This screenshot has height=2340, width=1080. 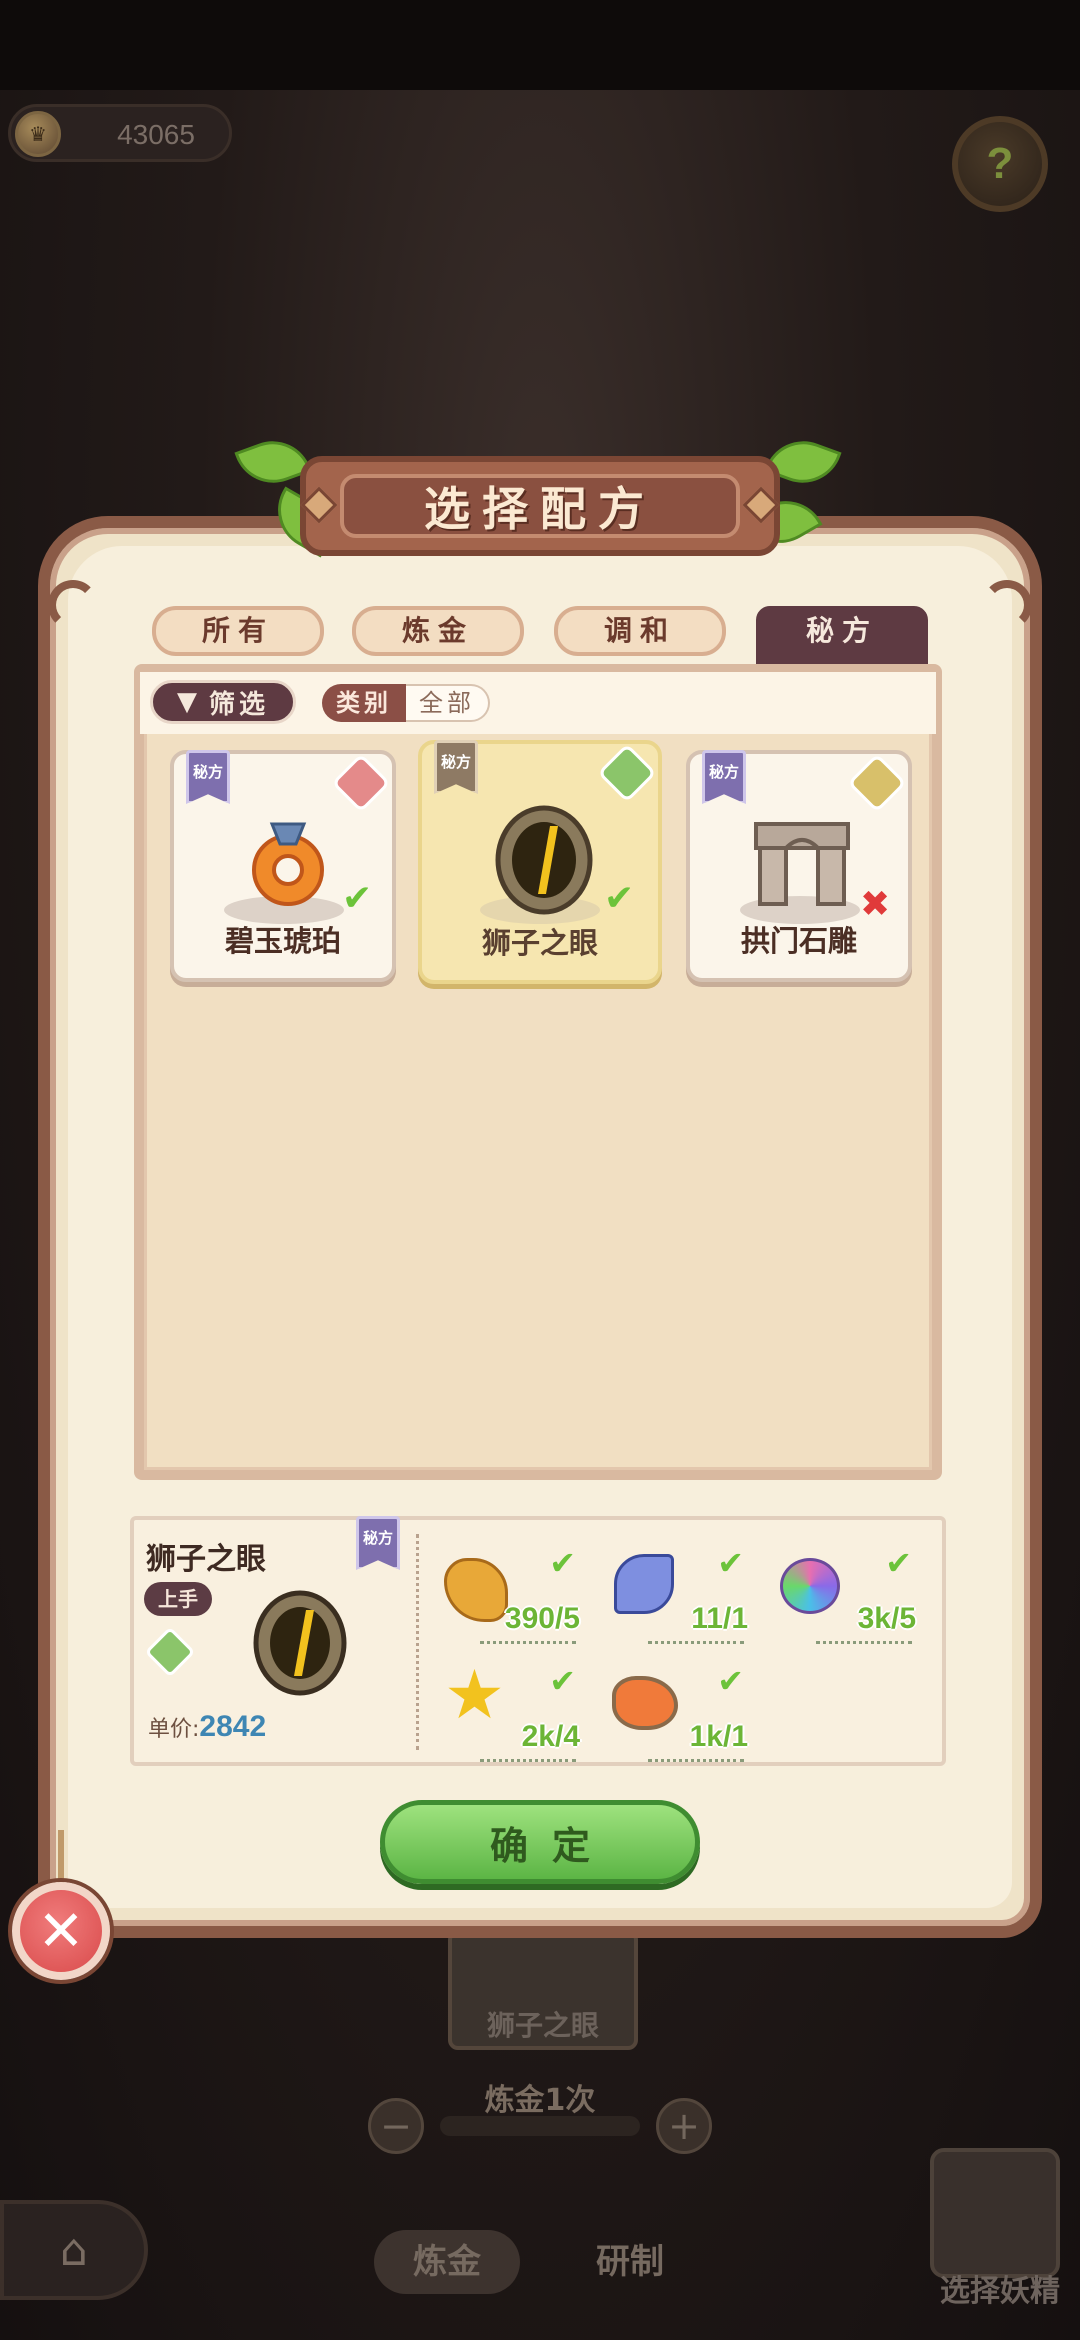 I want to click on amber-ring-icon, so click(x=288, y=864).